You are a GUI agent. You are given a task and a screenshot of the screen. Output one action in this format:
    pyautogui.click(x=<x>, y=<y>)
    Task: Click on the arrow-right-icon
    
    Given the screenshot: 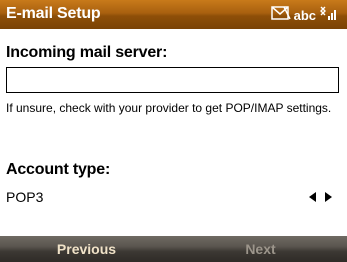 What is the action you would take?
    pyautogui.click(x=328, y=197)
    